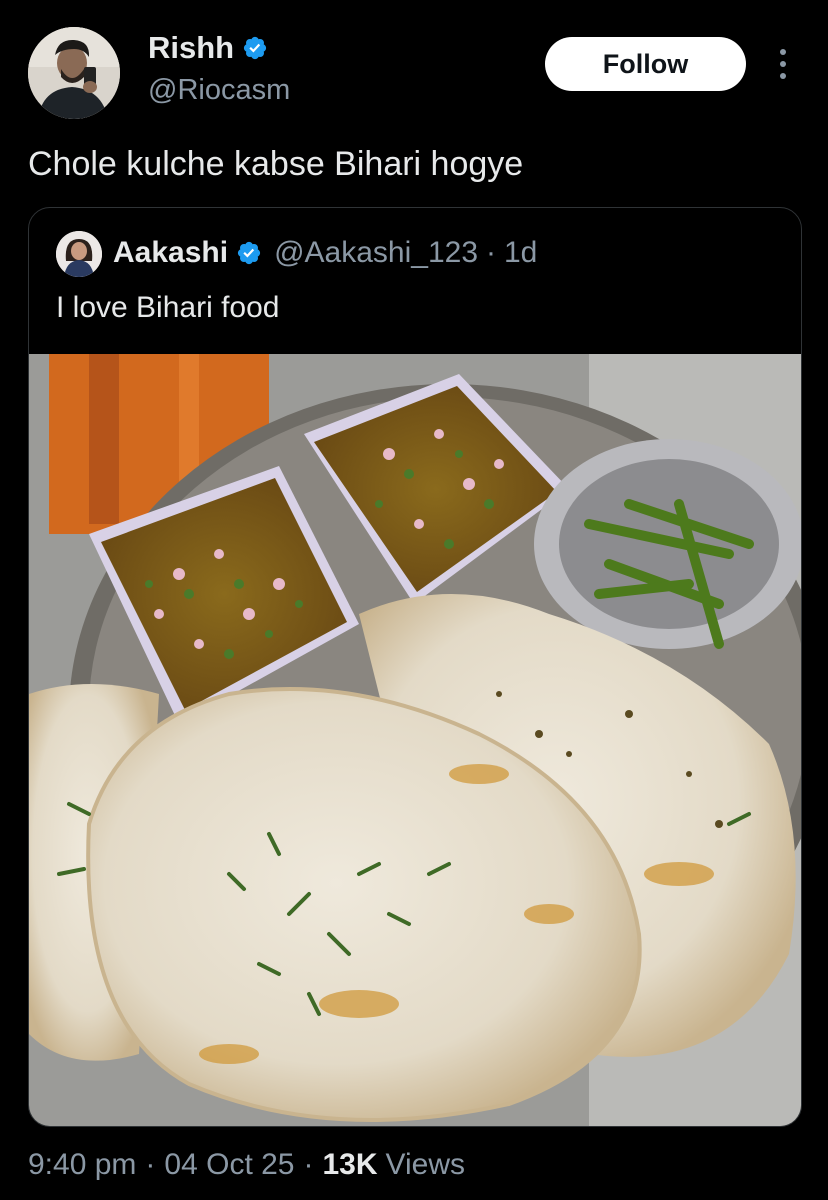 The image size is (828, 1200). What do you see at coordinates (191, 48) in the screenshot?
I see `author-display-name: Rishh` at bounding box center [191, 48].